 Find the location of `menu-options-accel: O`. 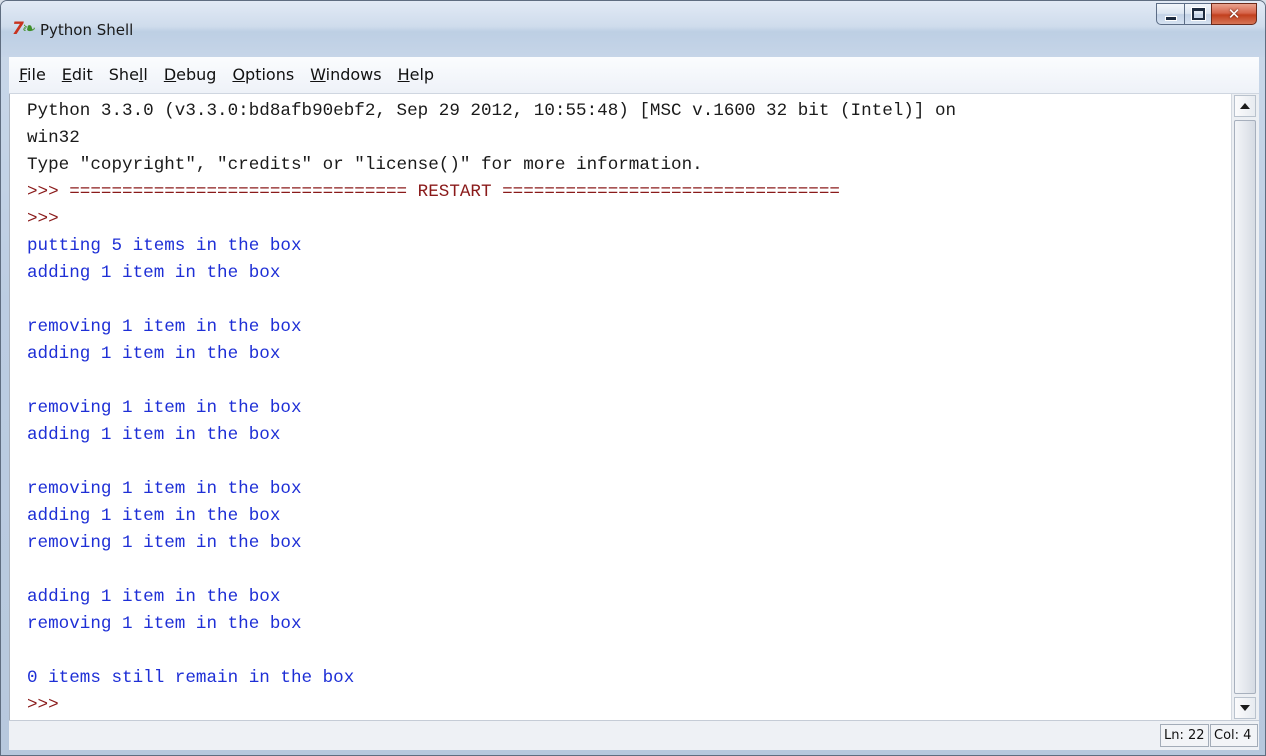

menu-options-accel: O is located at coordinates (239, 74).